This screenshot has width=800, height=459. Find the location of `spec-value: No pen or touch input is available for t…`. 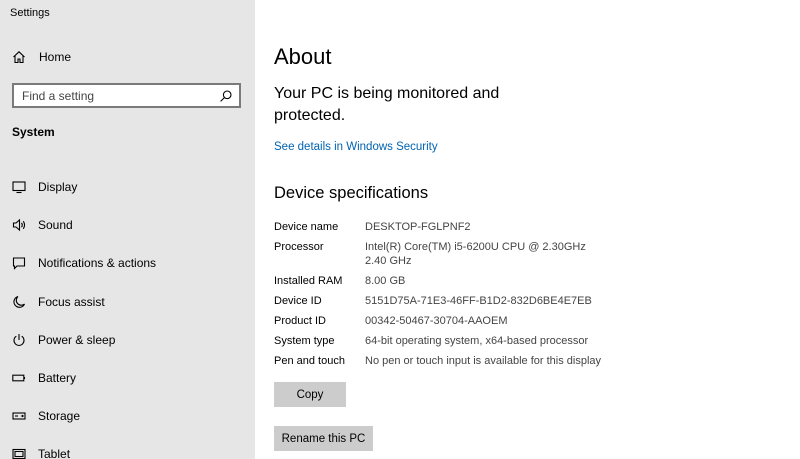

spec-value: No pen or touch input is available for t… is located at coordinates (483, 361).